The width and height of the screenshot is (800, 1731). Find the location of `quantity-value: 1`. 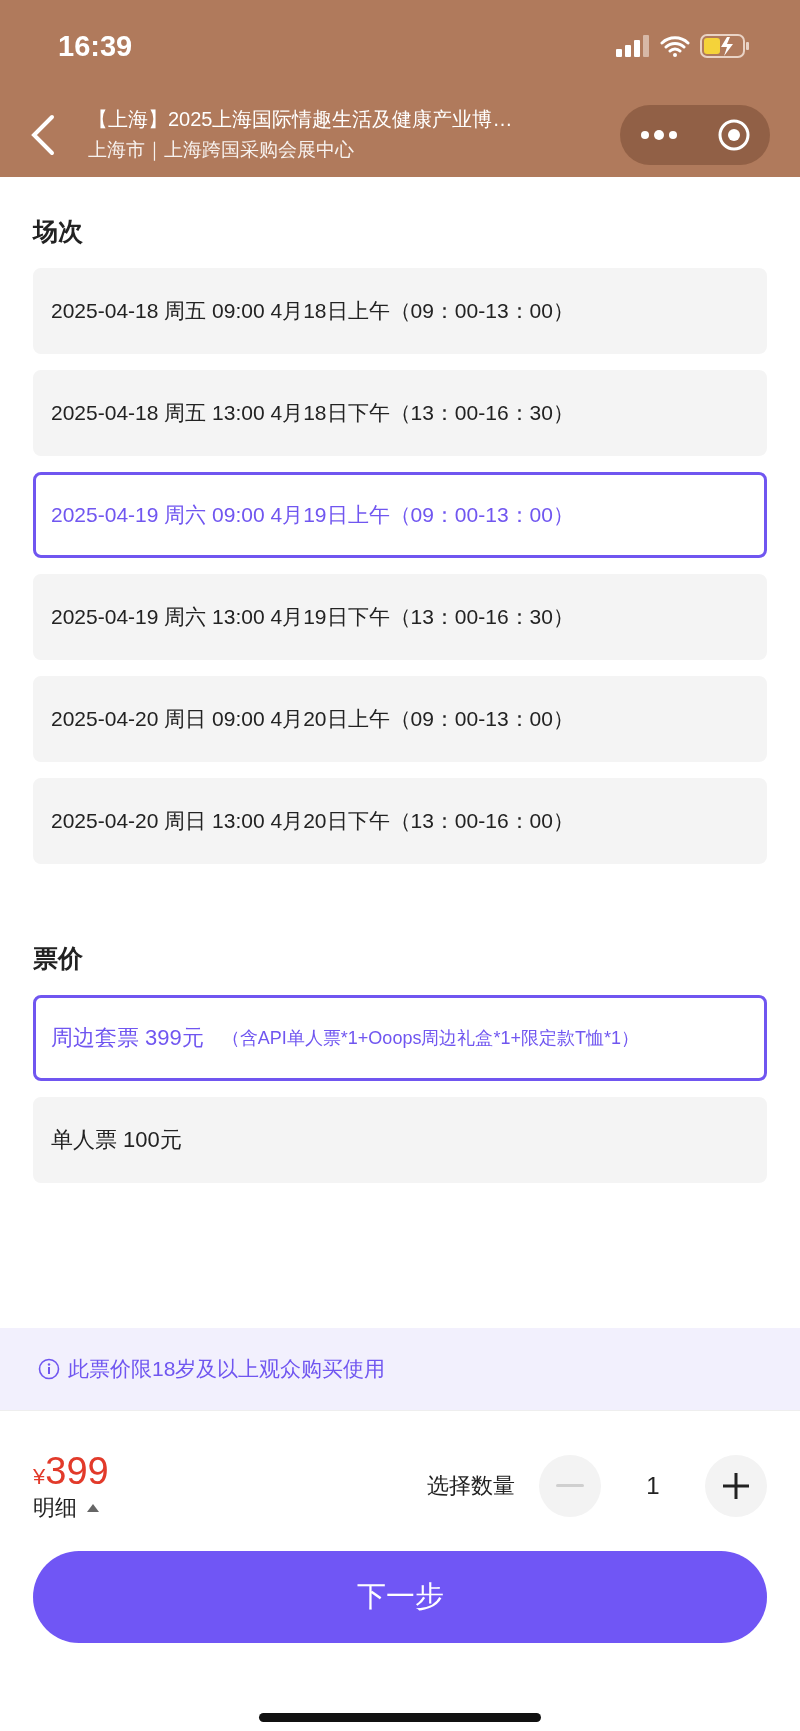

quantity-value: 1 is located at coordinates (653, 1486).